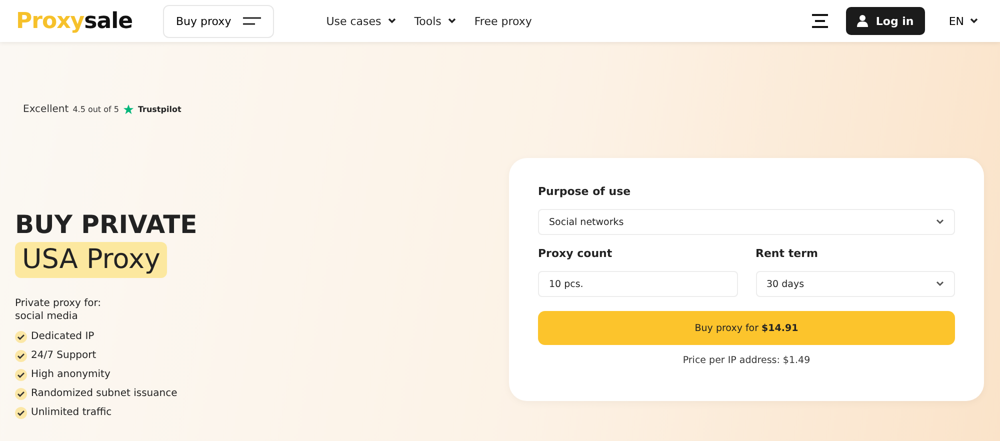  I want to click on user-icon, so click(862, 21).